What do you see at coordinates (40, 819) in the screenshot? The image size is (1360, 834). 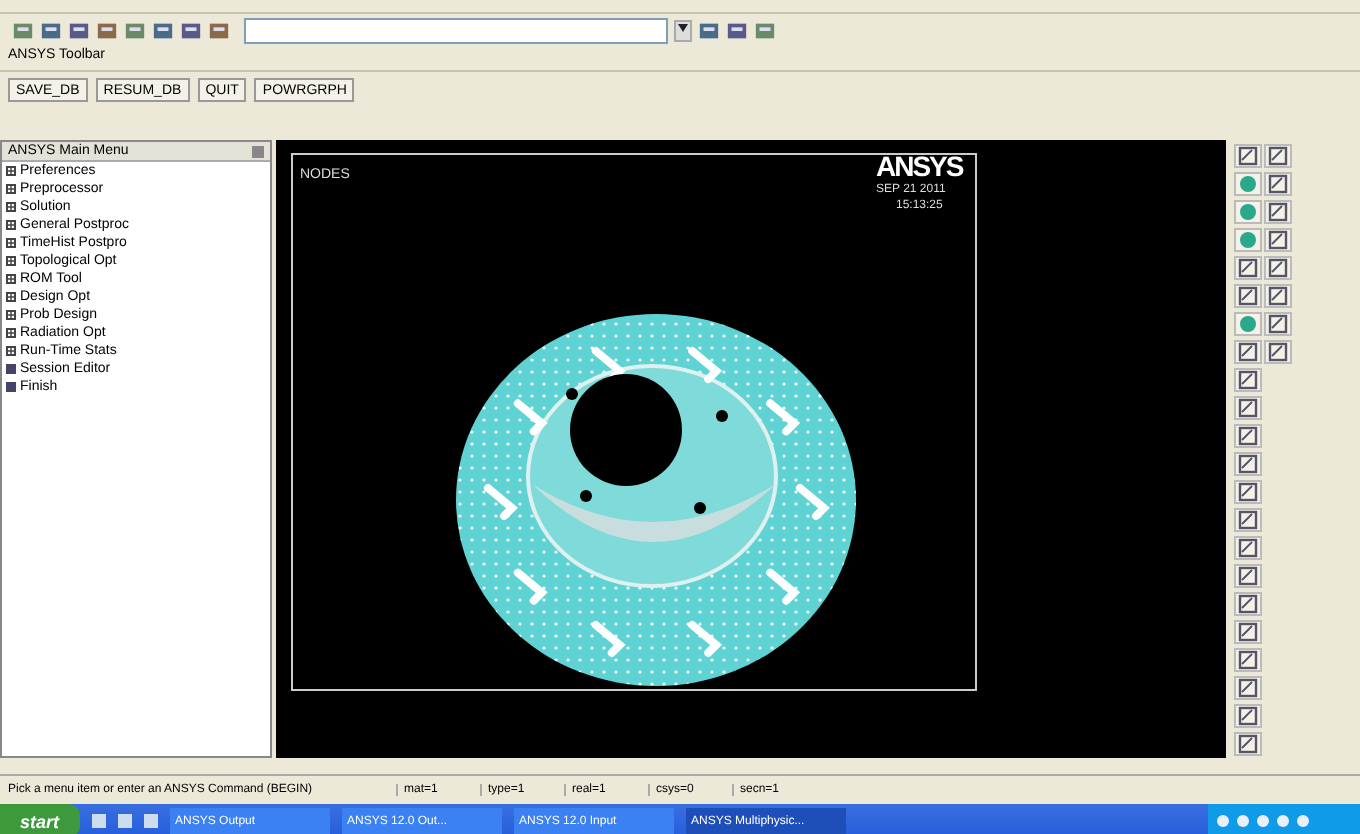 I see `start-button: start` at bounding box center [40, 819].